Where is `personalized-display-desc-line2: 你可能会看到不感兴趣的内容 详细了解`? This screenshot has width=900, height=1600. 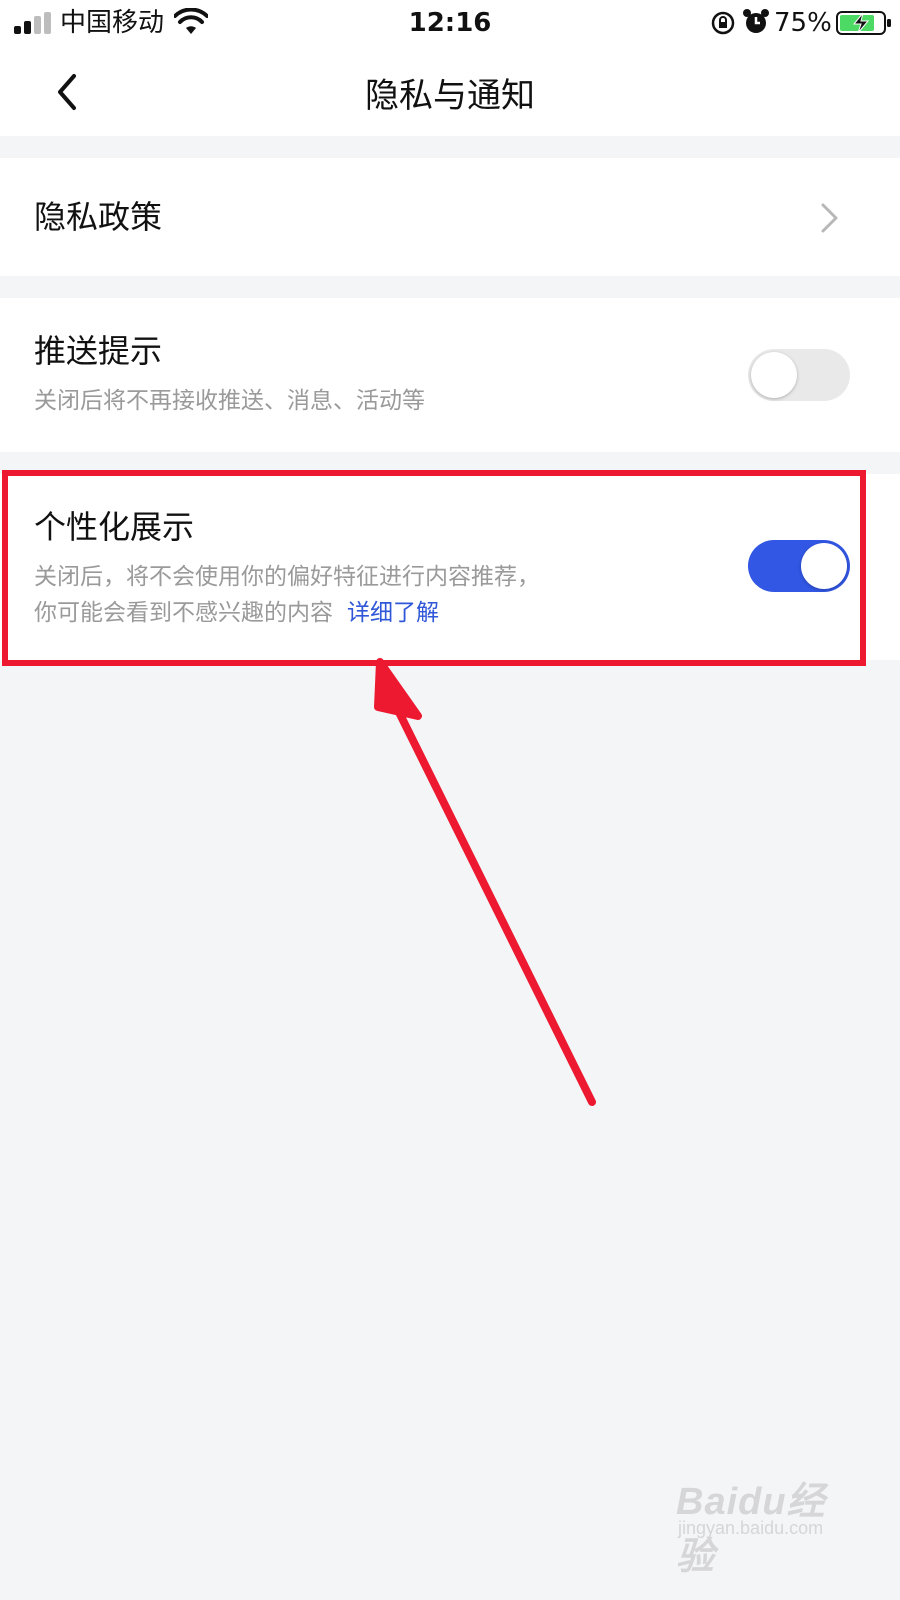
personalized-display-desc-line2: 你可能会看到不感兴趣的内容 详细了解 is located at coordinates (236, 613).